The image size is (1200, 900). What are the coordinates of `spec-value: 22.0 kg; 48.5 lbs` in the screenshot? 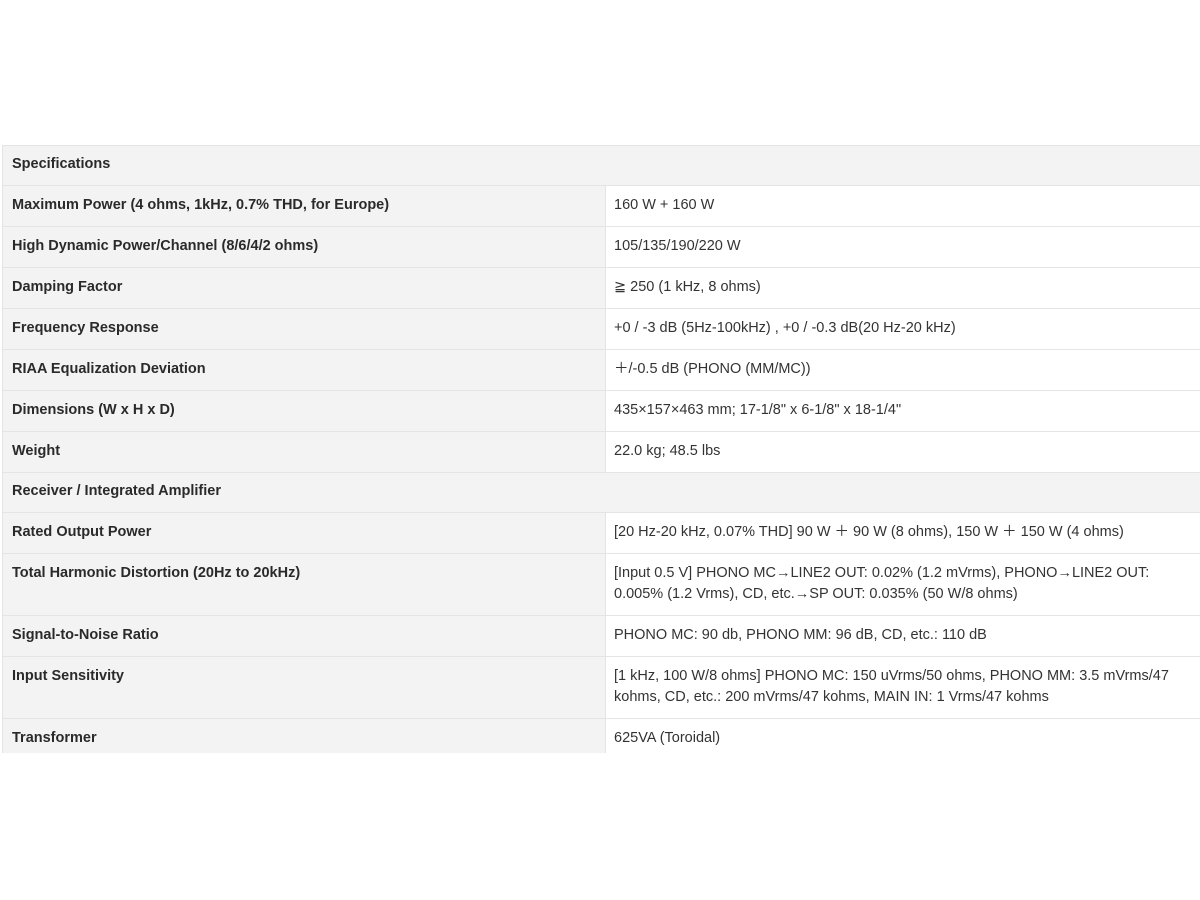 It's located at (902, 452).